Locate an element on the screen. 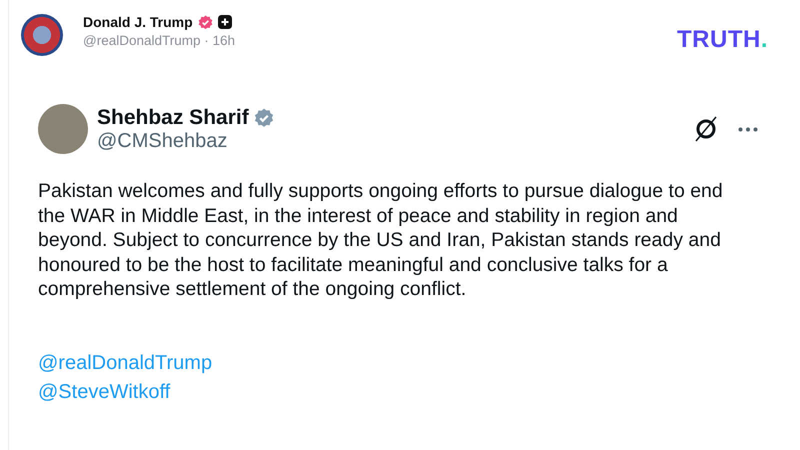  truth-logo: TRUTH. is located at coordinates (722, 40).